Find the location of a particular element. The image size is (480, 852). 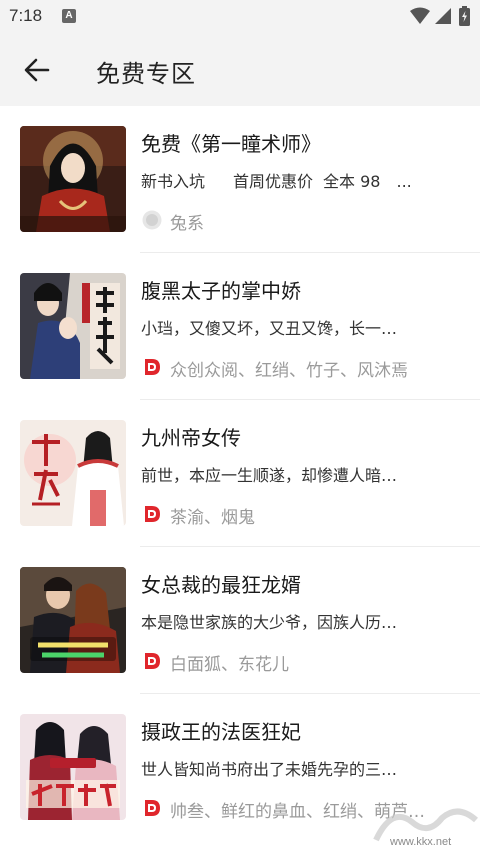

watermark-text: www.kkx.net is located at coordinates (421, 842).